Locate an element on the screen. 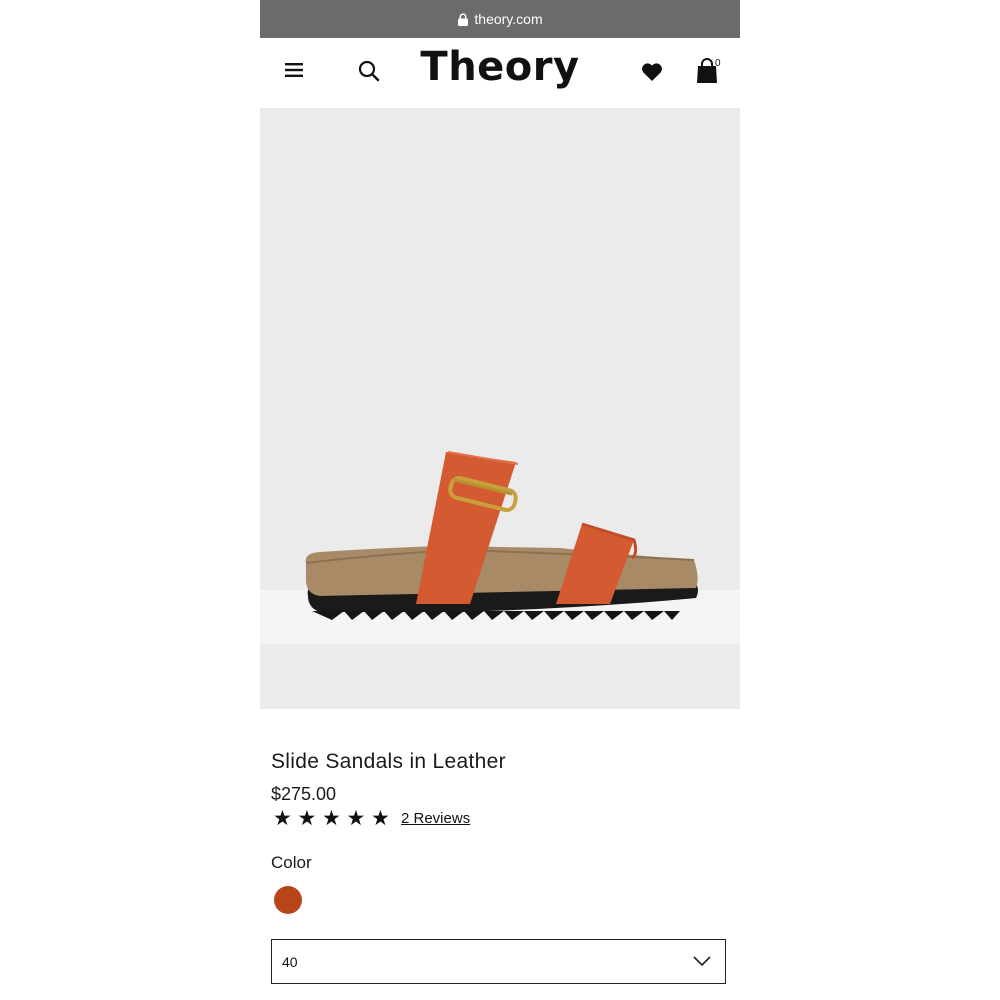 The image size is (1000, 1000). sandal-photo is located at coordinates (501, 535).